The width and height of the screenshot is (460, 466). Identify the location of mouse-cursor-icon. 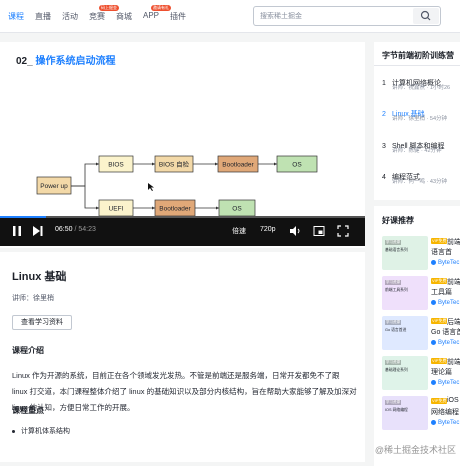
(151, 187).